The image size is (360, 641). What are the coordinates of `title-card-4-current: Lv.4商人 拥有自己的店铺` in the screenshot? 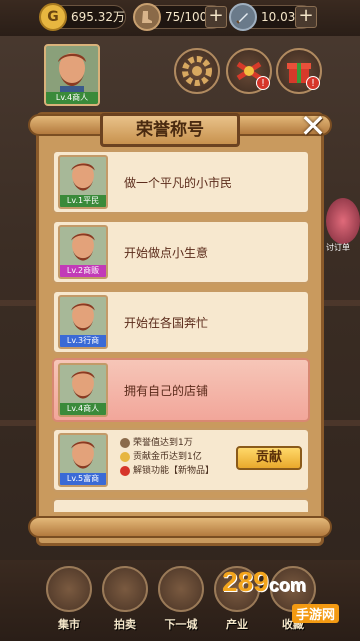 It's located at (181, 390).